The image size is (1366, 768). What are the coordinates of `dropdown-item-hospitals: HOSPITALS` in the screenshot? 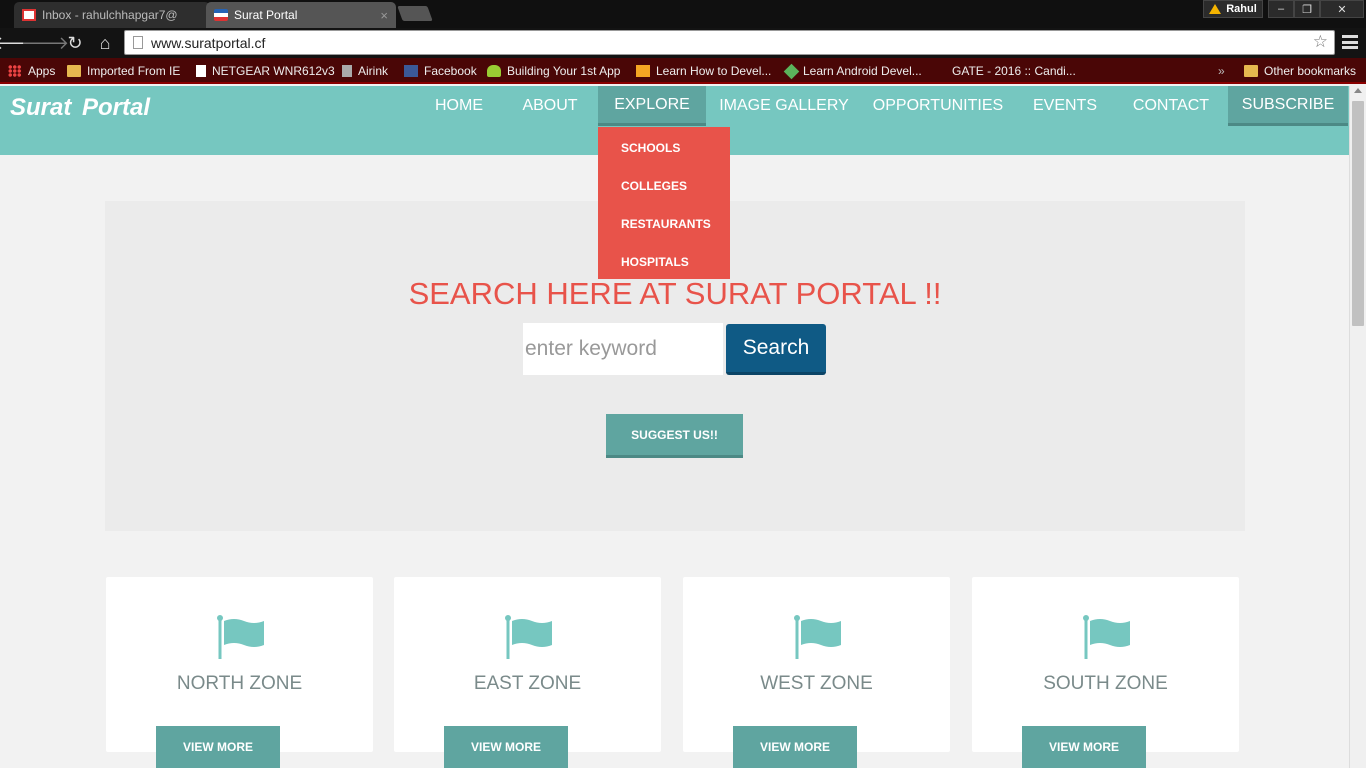 It's located at (664, 262).